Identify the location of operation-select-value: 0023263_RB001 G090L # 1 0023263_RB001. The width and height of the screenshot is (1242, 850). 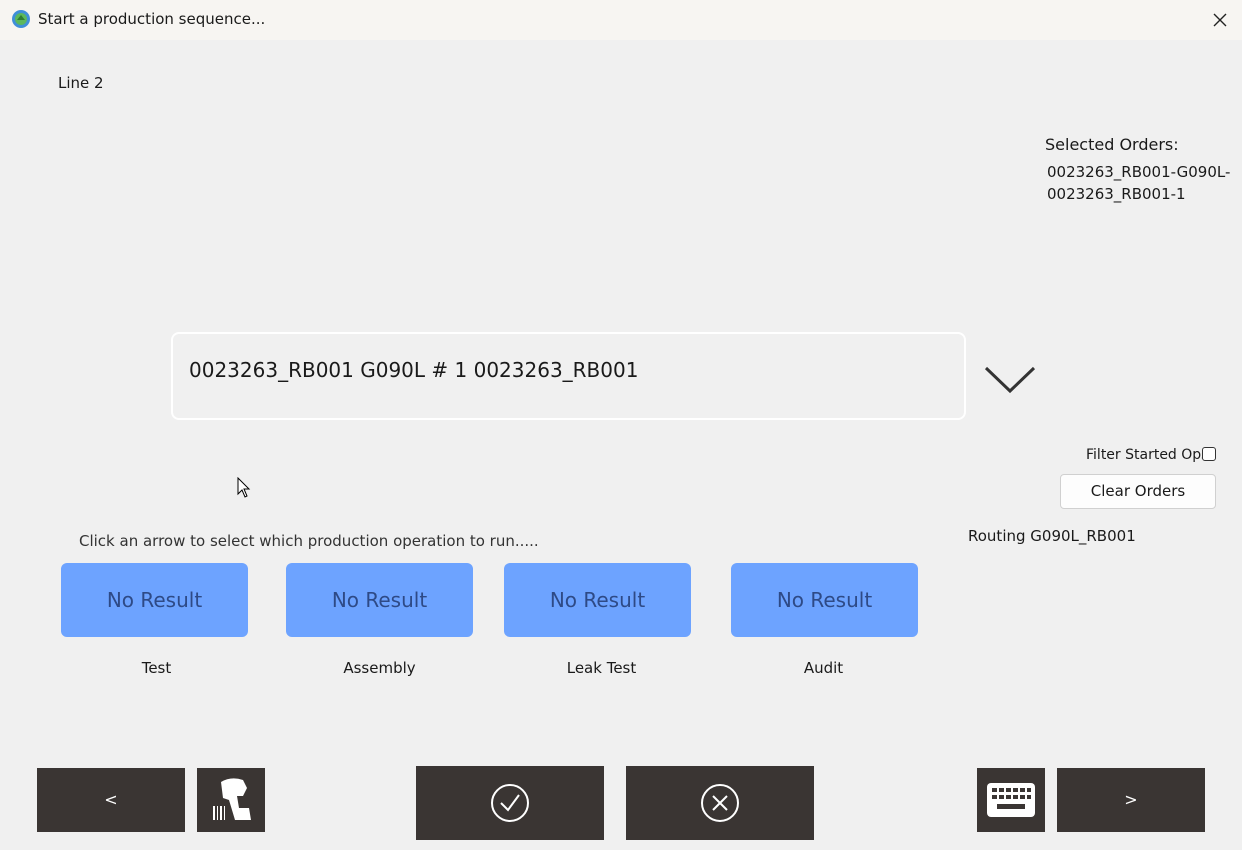
(414, 370).